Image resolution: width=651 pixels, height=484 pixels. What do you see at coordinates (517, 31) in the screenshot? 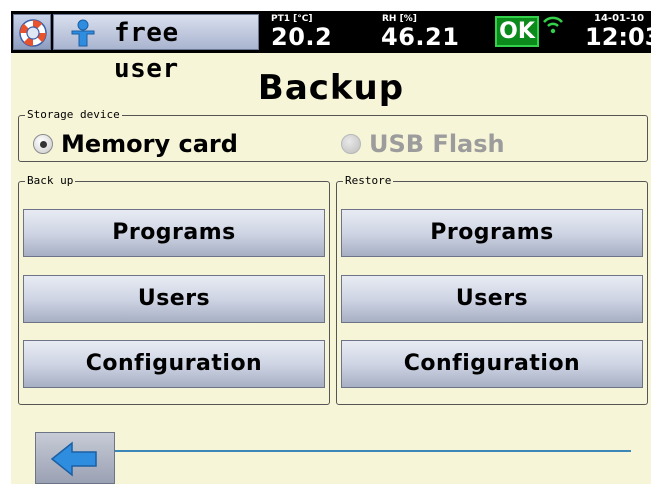
I see `status-badge: OK` at bounding box center [517, 31].